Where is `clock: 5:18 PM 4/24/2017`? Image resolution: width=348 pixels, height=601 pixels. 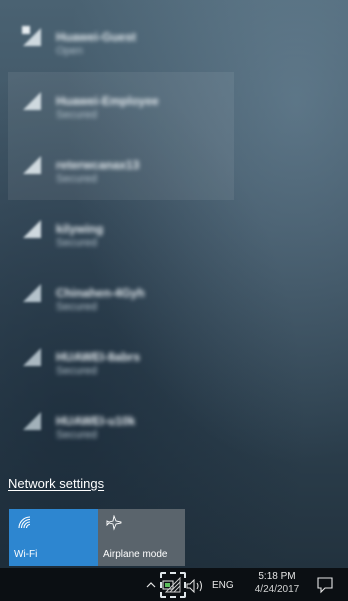 clock: 5:18 PM 4/24/2017 is located at coordinates (277, 583).